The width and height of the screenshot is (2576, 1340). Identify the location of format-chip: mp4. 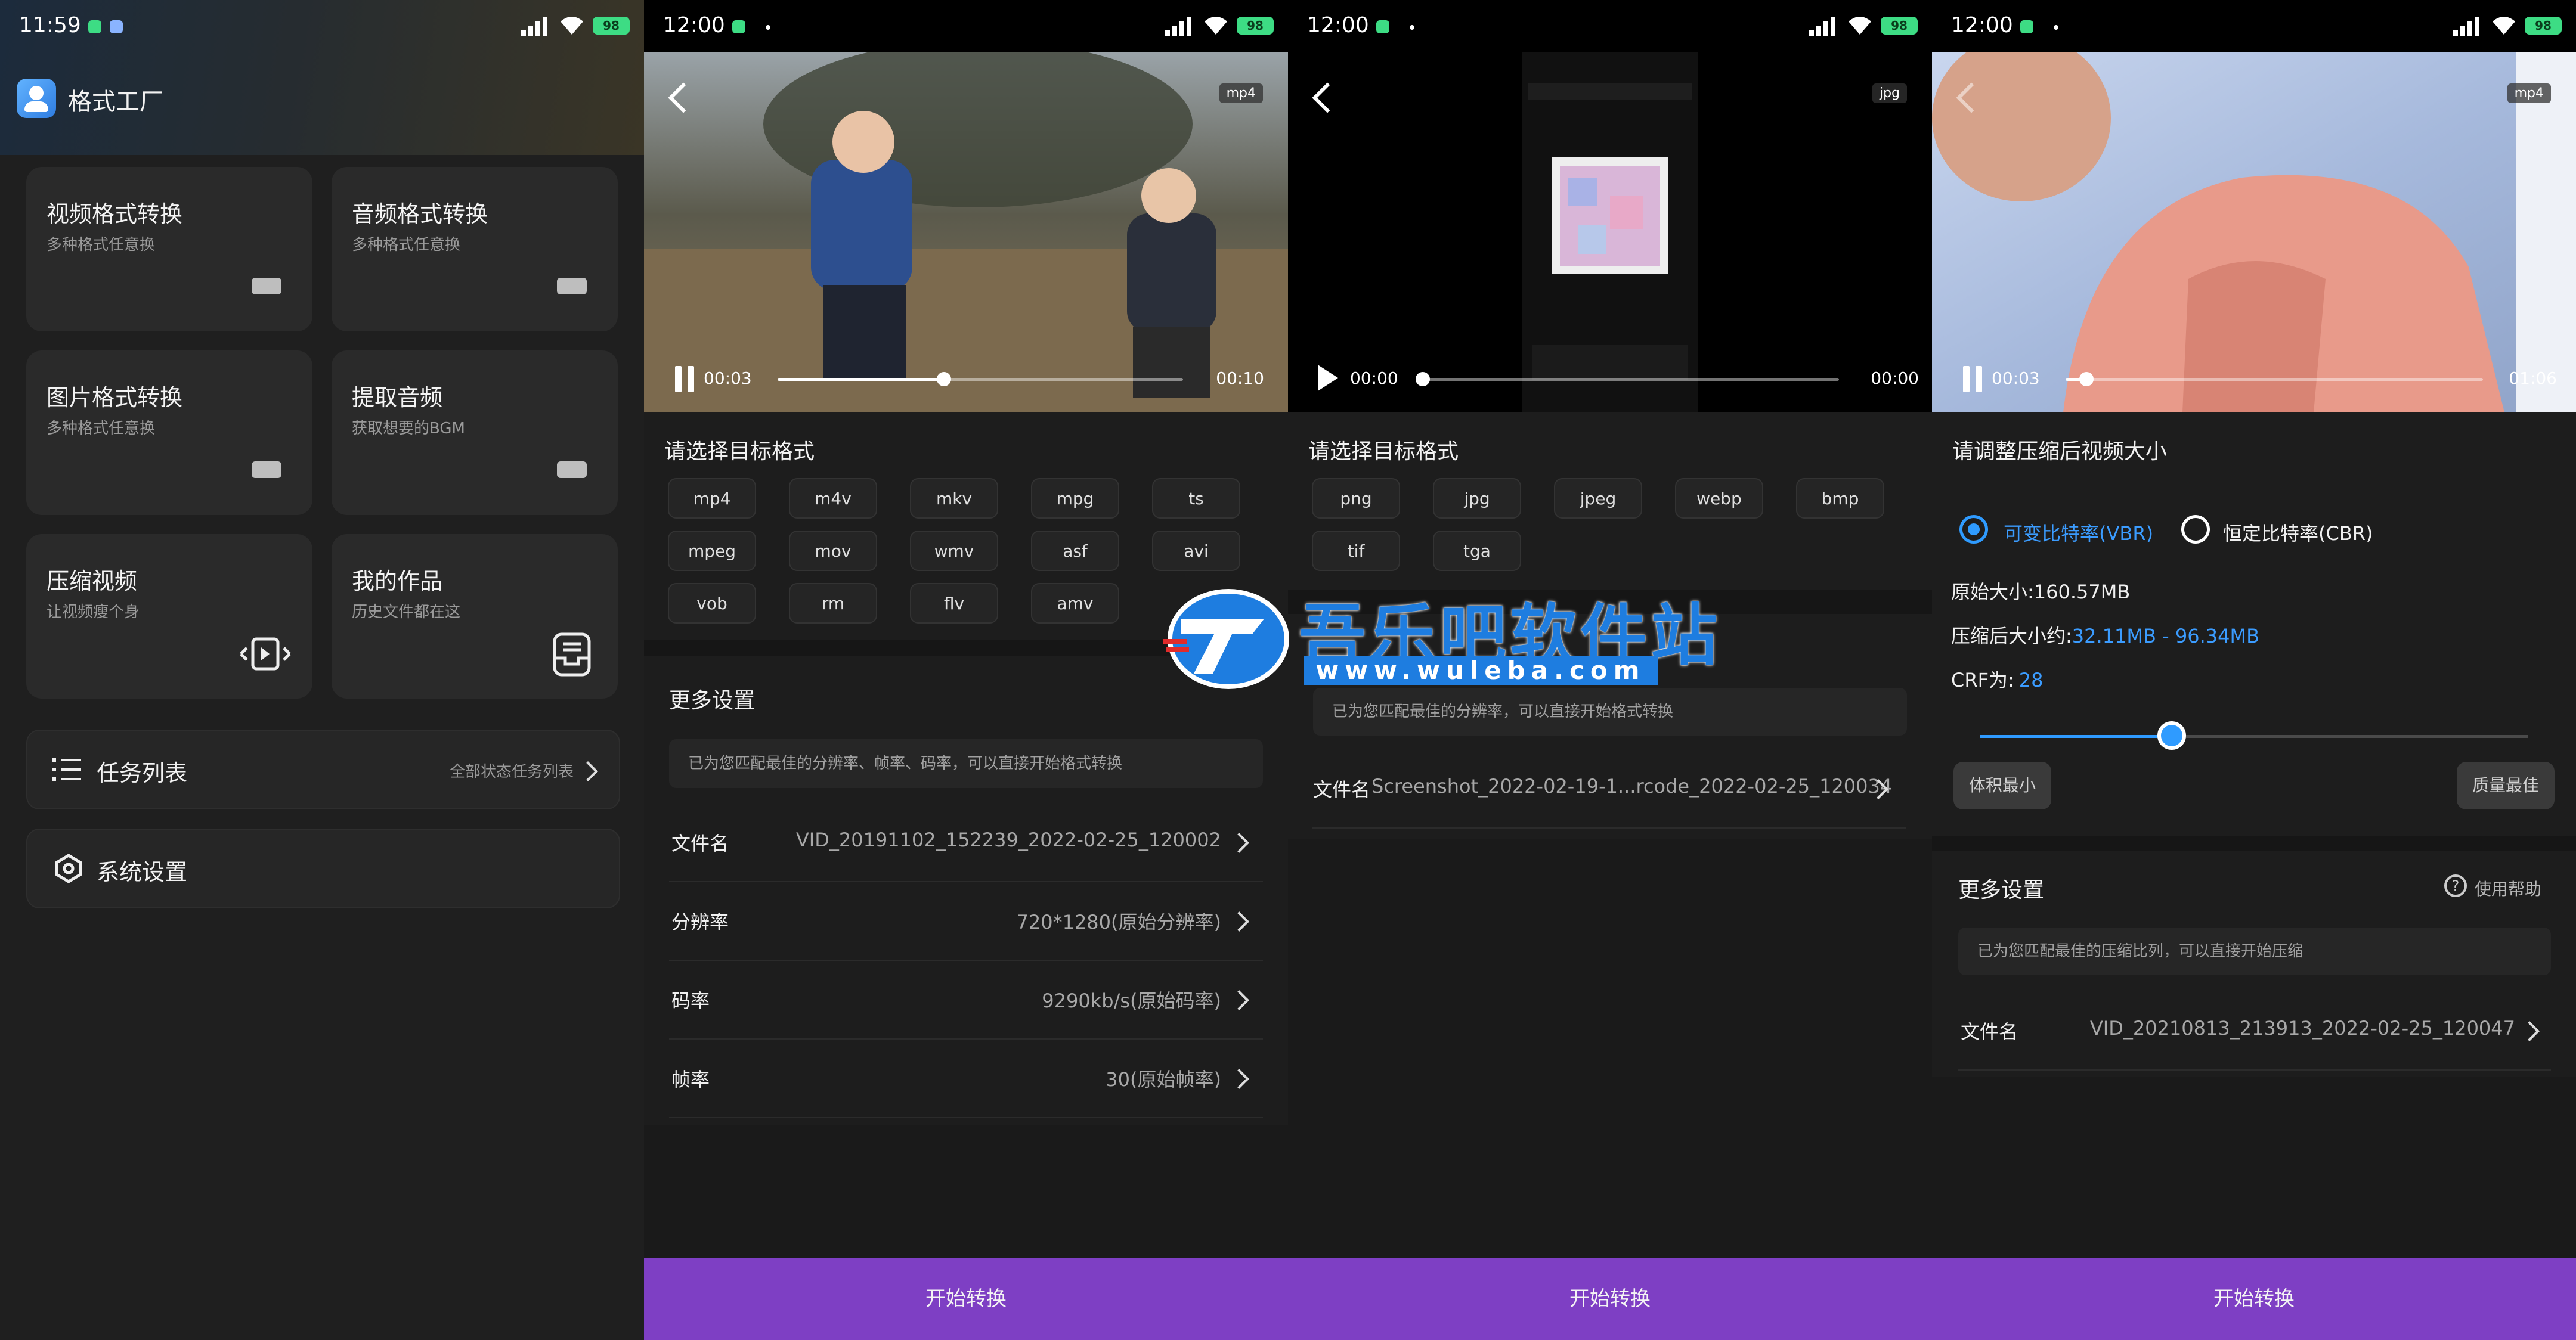
(712, 498).